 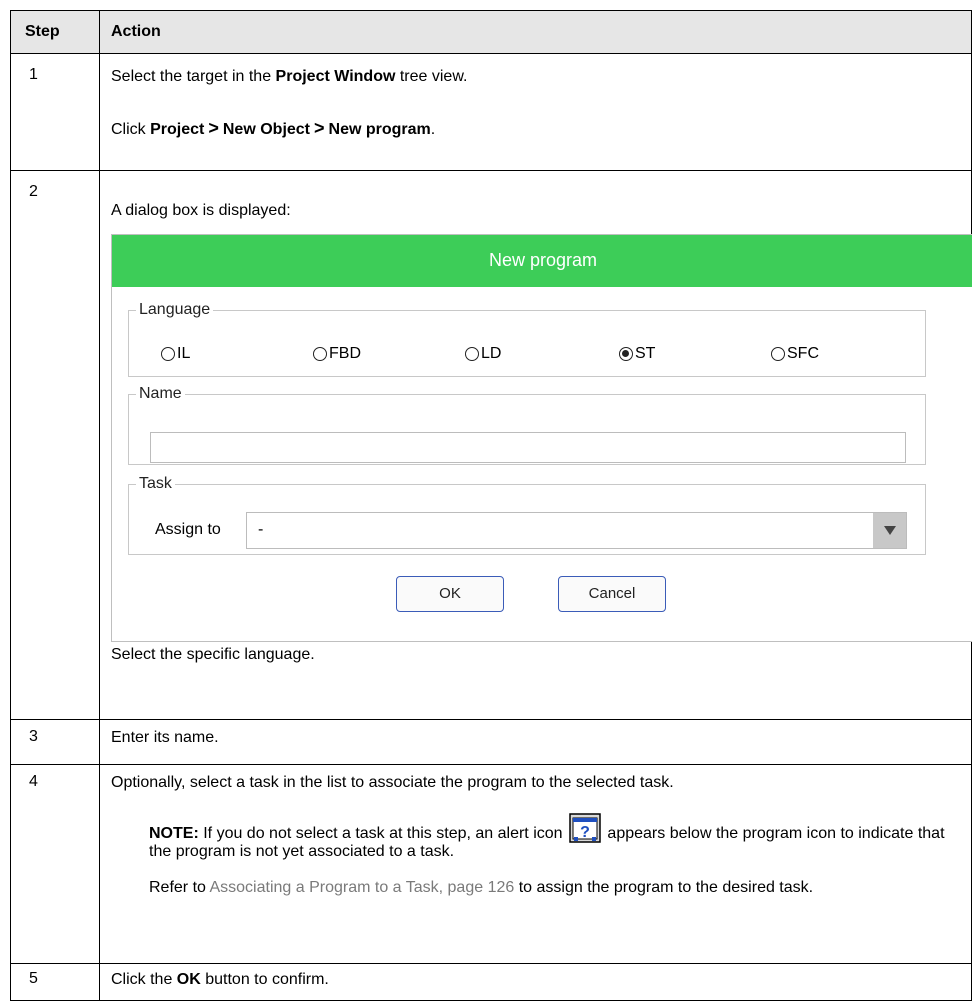 I want to click on bold-text: Project Window, so click(x=335, y=76).